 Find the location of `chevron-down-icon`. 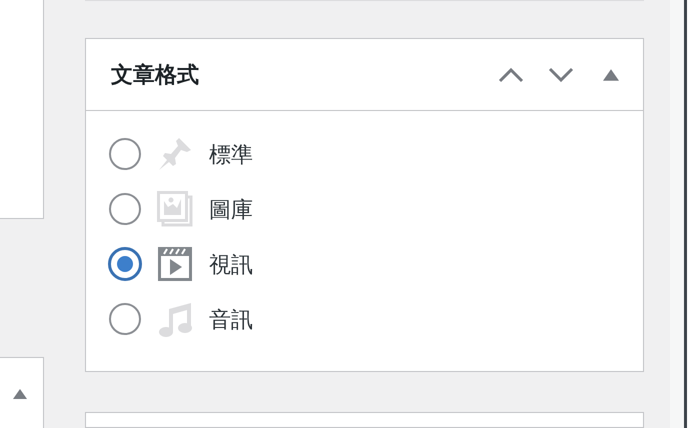

chevron-down-icon is located at coordinates (561, 74).